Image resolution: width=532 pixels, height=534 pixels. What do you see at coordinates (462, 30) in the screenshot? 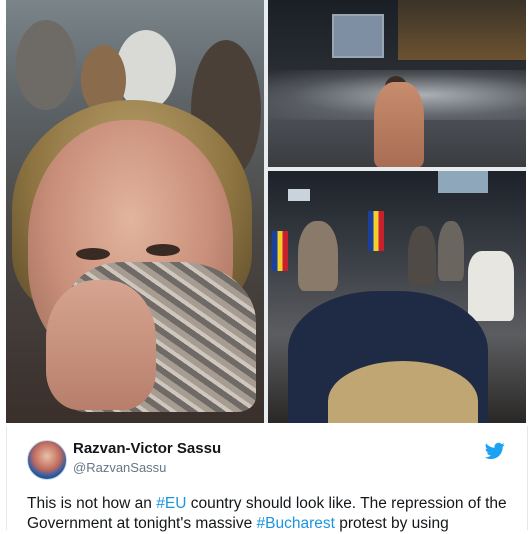
I see `building` at bounding box center [462, 30].